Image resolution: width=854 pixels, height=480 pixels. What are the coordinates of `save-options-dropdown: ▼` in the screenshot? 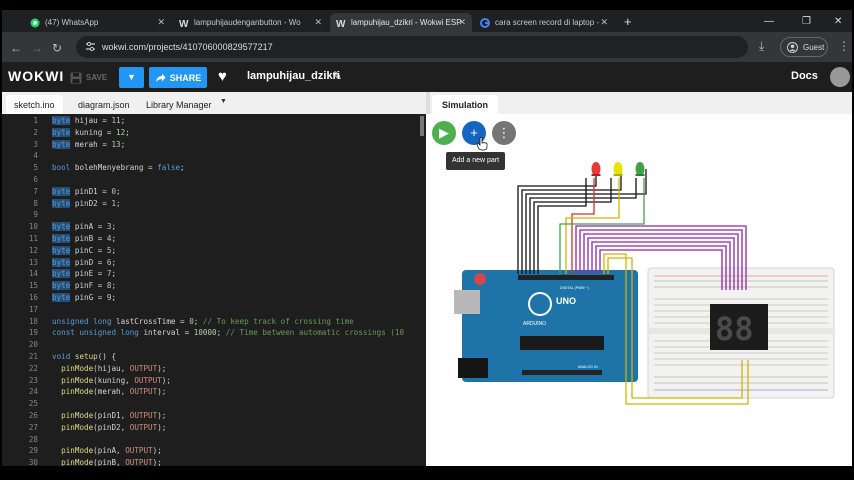 It's located at (131, 77).